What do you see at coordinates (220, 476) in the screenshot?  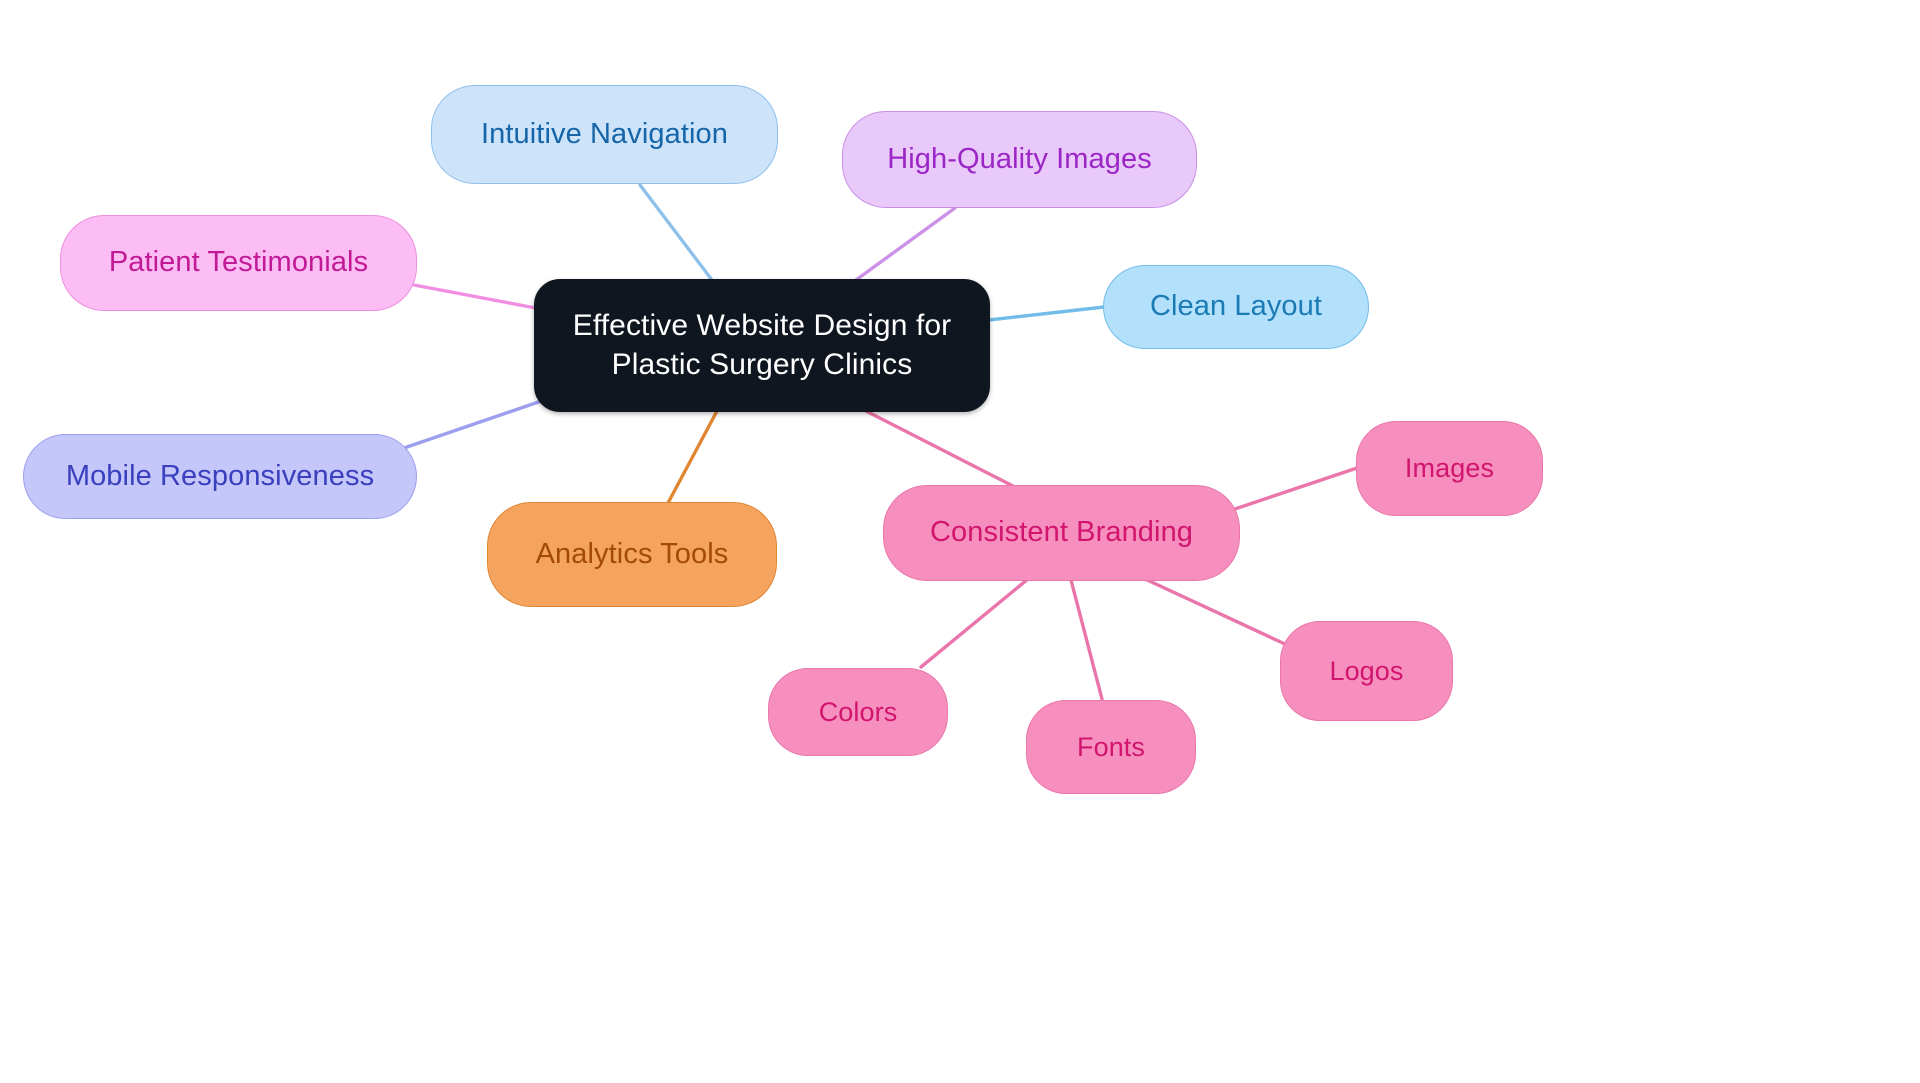 I see `mindmap-node-mobile-responsiveness: Mobile Responsiveness` at bounding box center [220, 476].